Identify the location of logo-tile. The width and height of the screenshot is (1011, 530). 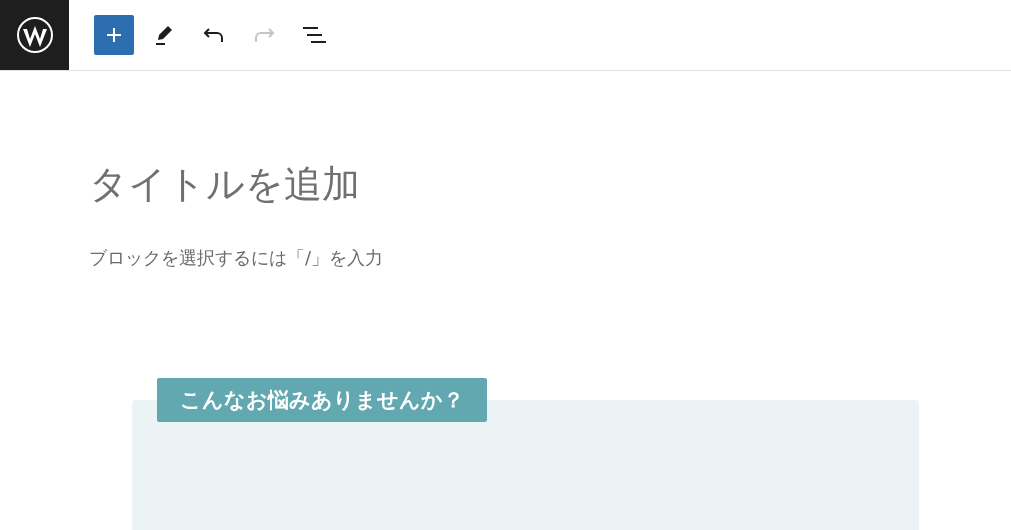
(34, 35).